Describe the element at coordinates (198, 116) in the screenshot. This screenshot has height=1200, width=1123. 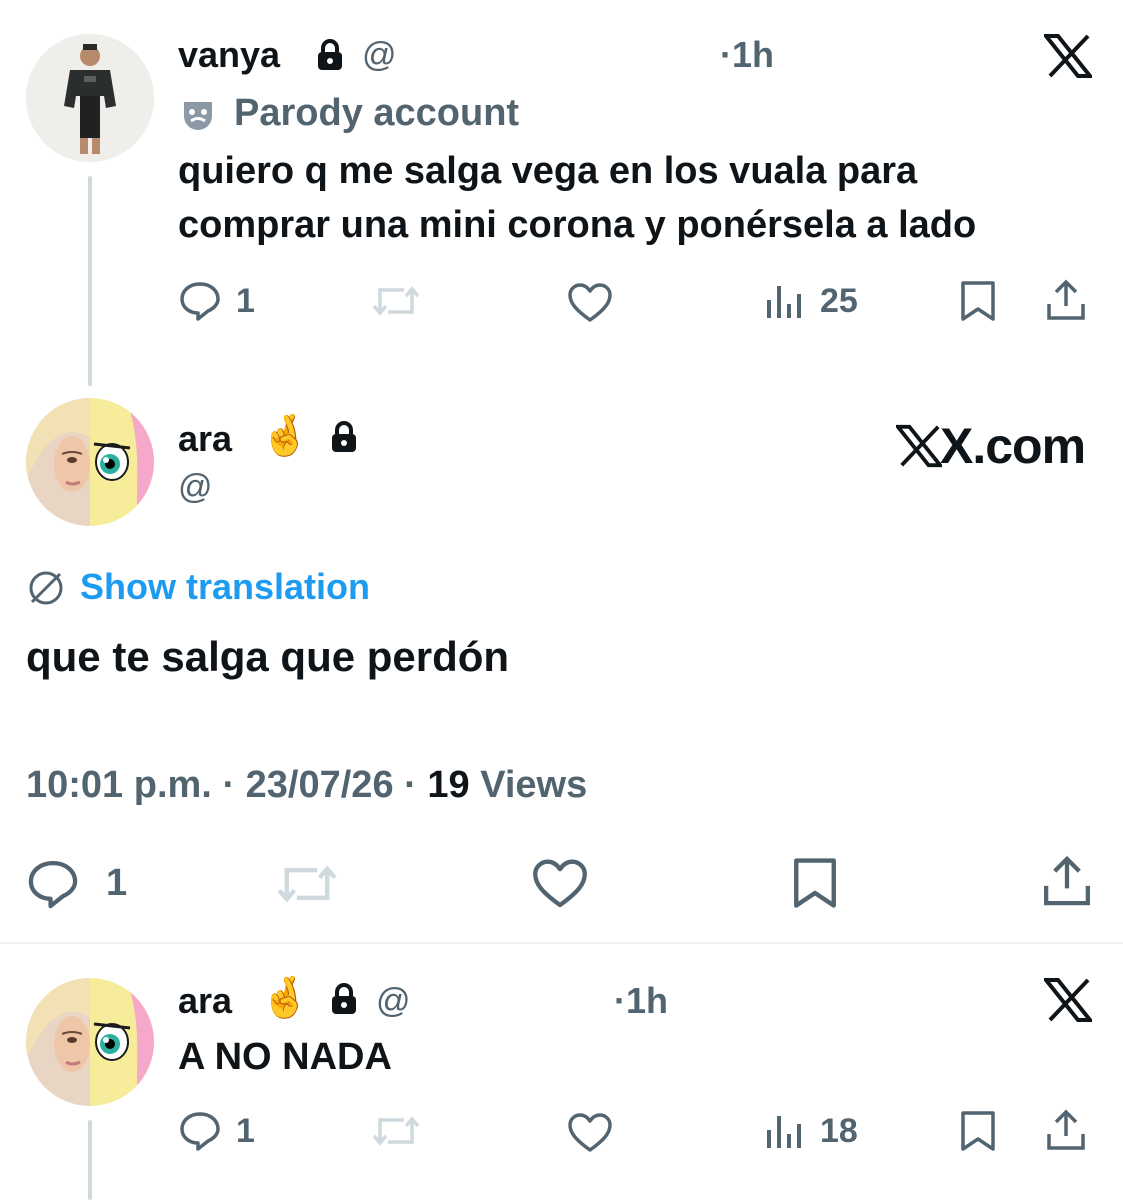
I see `parody-mask-icon` at that location.